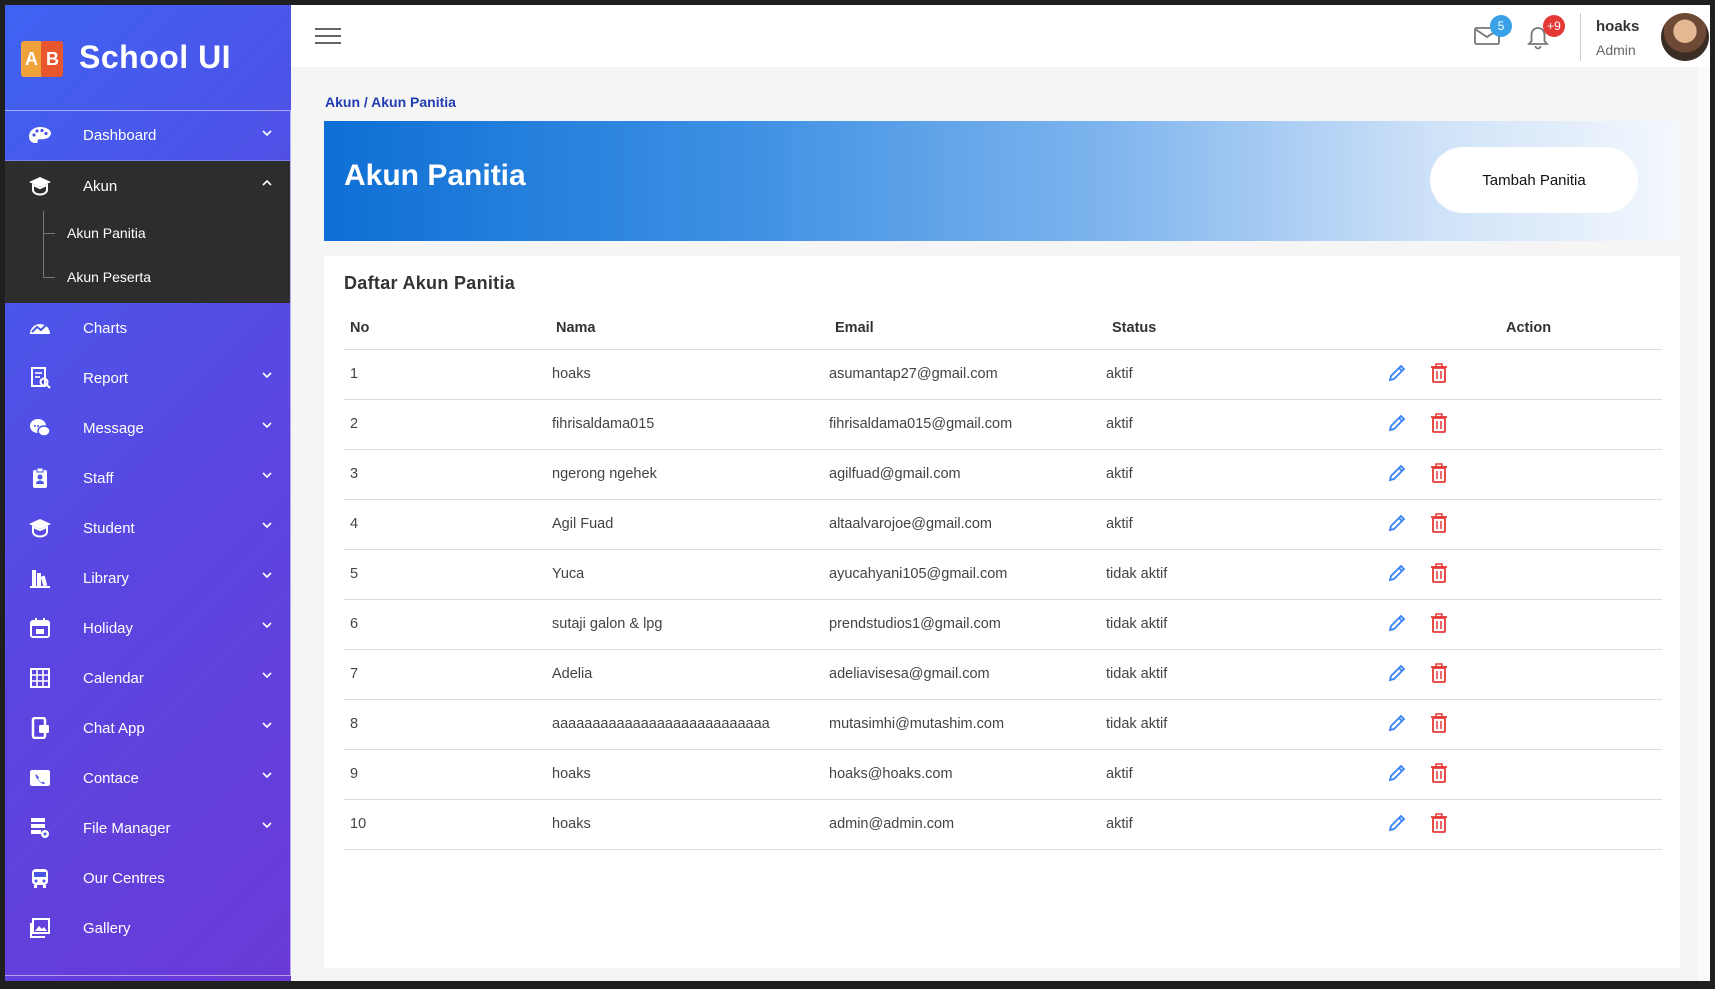 The height and width of the screenshot is (989, 1715). Describe the element at coordinates (147, 878) in the screenshot. I see `sidebar-item-our-centres: Our Centres` at that location.